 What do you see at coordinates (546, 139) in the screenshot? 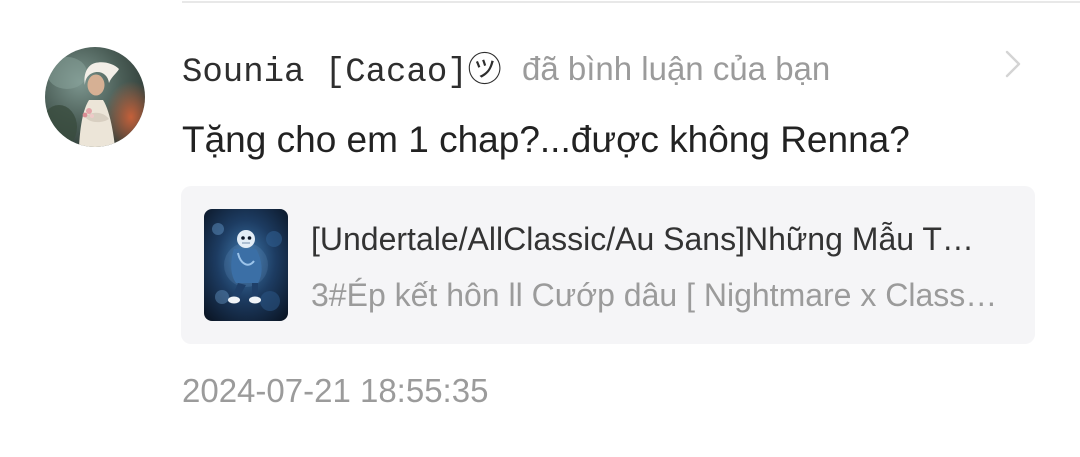
I see `comment-text: Tặng cho em 1 chap?...được không Renna?` at bounding box center [546, 139].